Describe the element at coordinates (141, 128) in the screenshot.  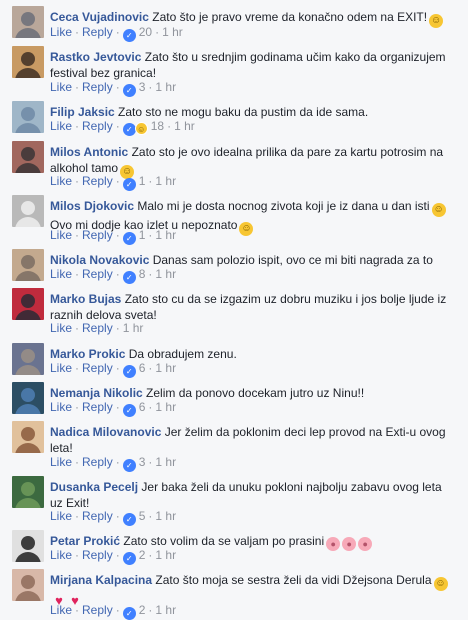
I see `haha-reaction-icon: ☺` at that location.